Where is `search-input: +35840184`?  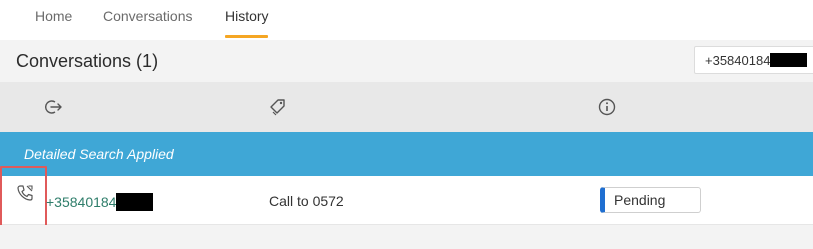
search-input: +35840184 is located at coordinates (753, 60).